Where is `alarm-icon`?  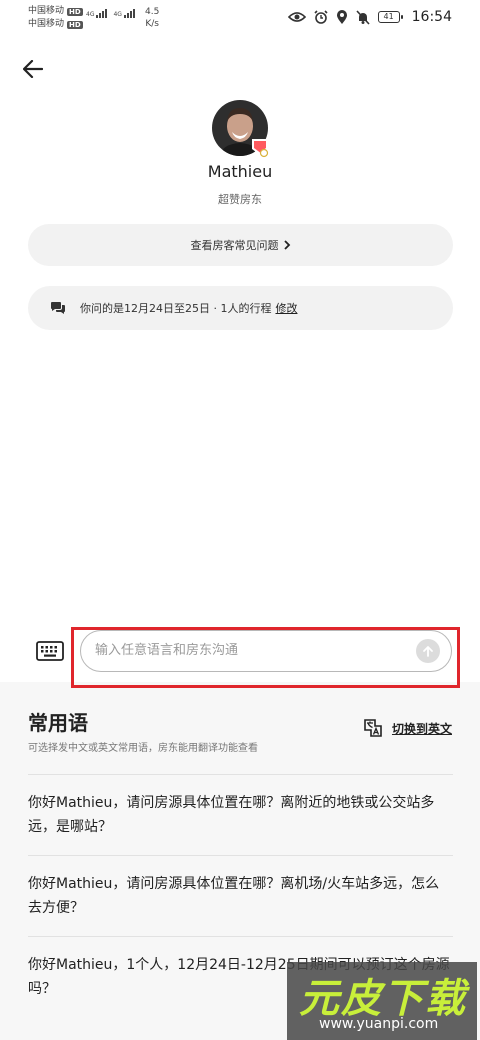 alarm-icon is located at coordinates (321, 17).